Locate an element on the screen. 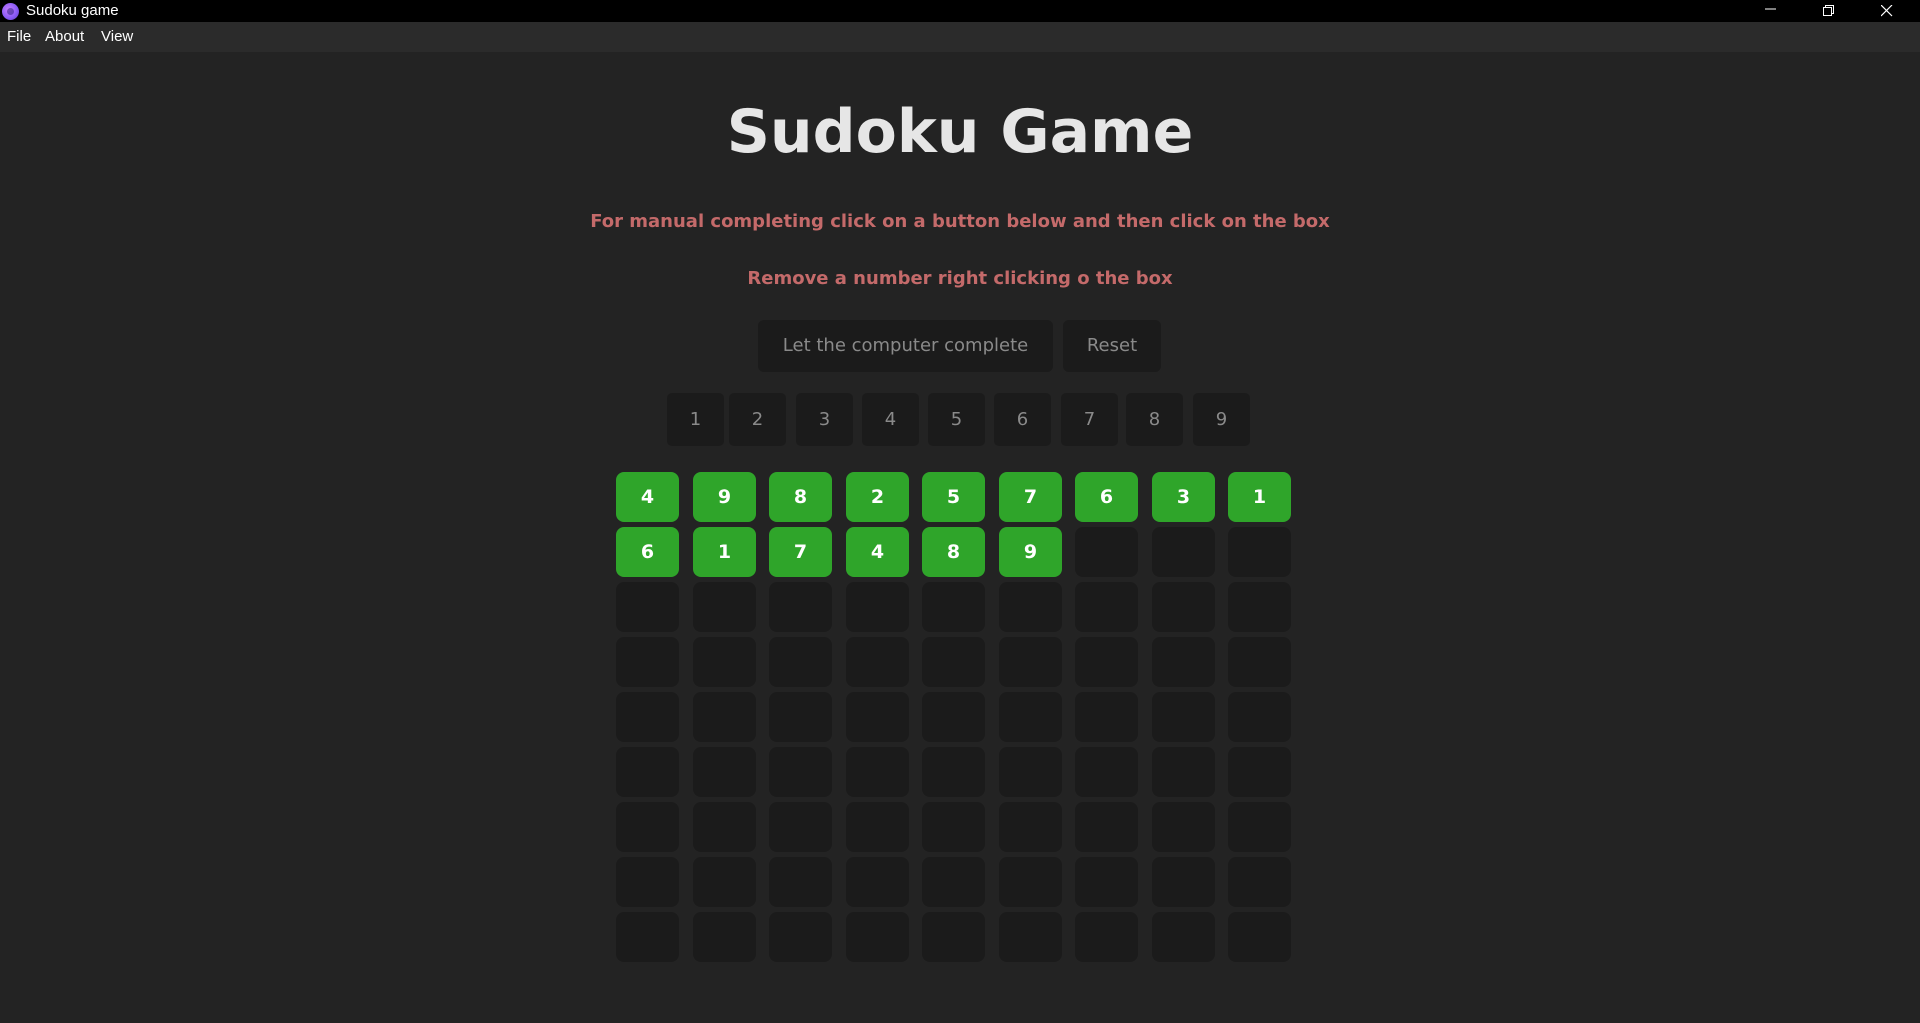 This screenshot has width=1920, height=1023. reset-button: Reset is located at coordinates (1112, 346).